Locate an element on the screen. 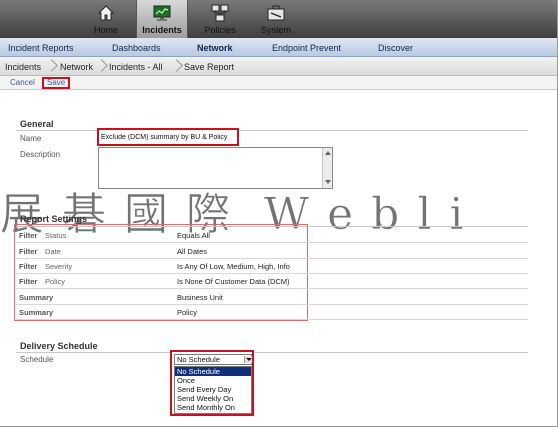 This screenshot has width=558, height=427. row-value: All Dates is located at coordinates (192, 251).